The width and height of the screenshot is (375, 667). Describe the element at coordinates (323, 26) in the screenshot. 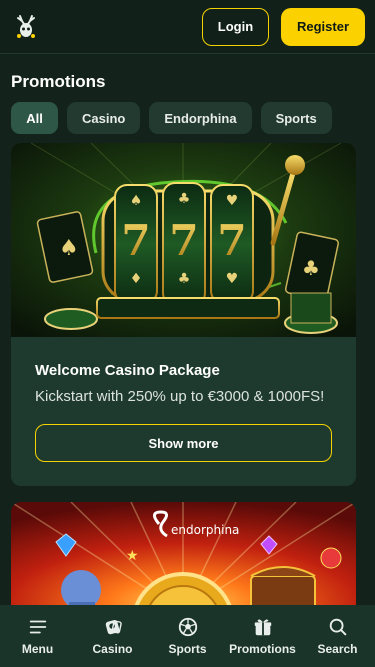

I see `register-button: Register` at that location.